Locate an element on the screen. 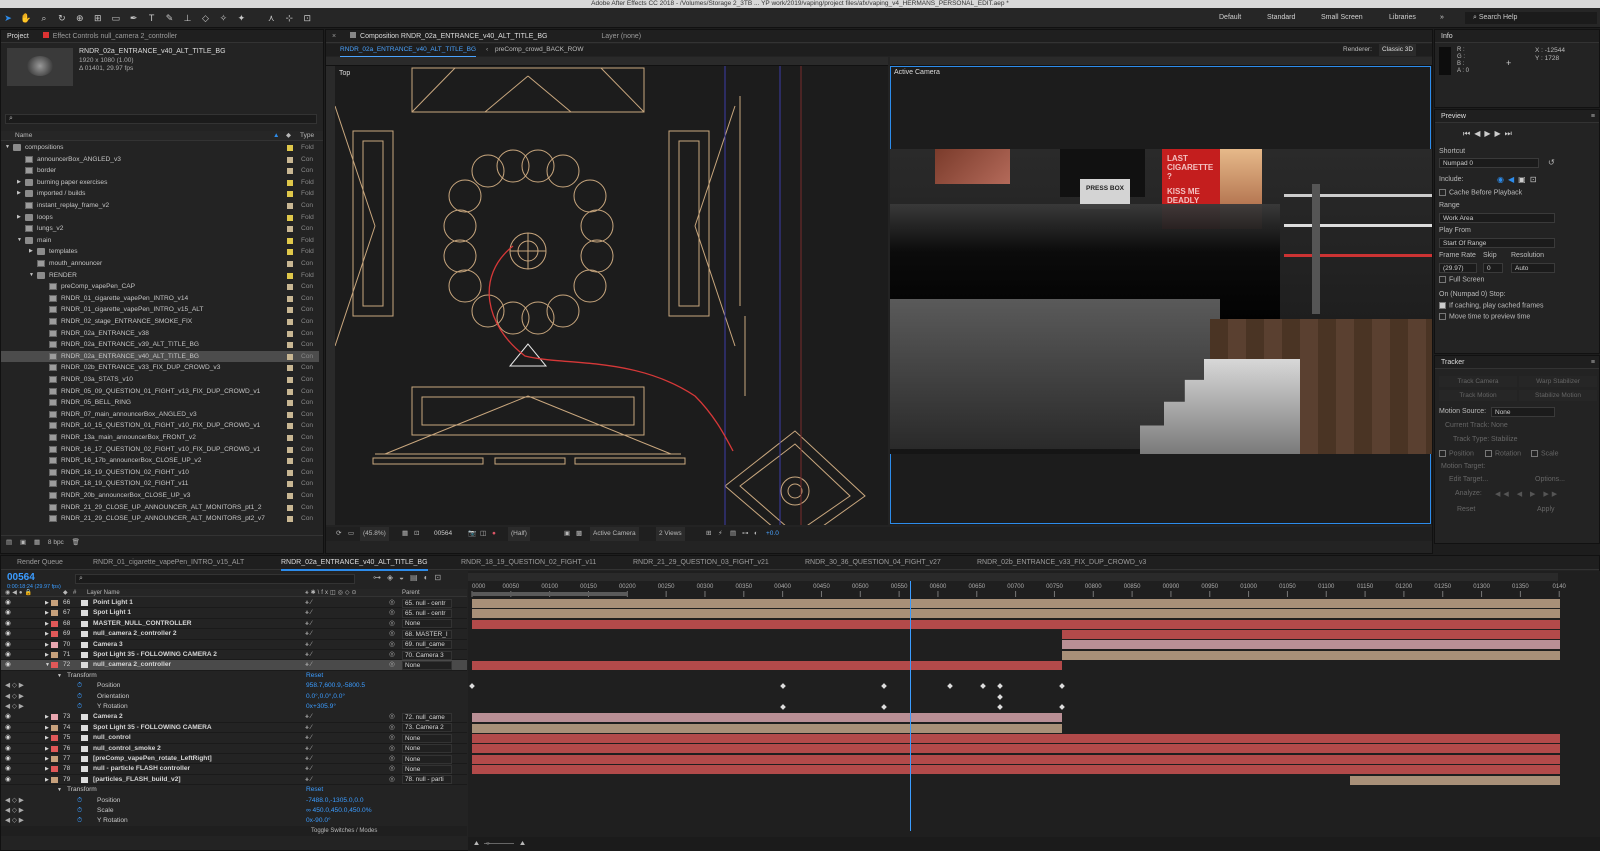 This screenshot has height=851, width=1600. flowchart-icon: ⊶ is located at coordinates (745, 534).